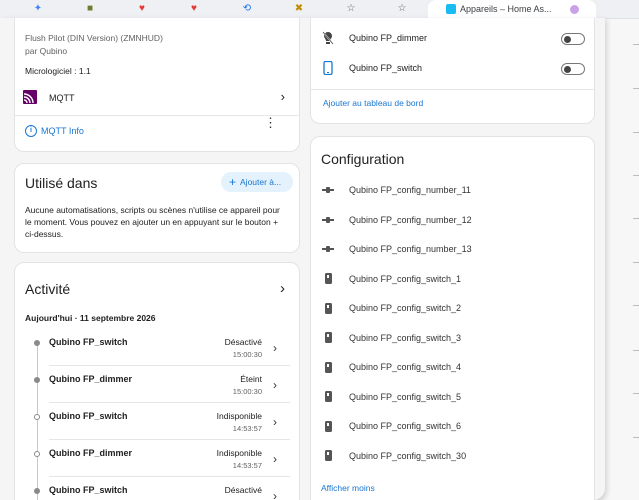  I want to click on show-less-link: Afficher moins, so click(348, 488).